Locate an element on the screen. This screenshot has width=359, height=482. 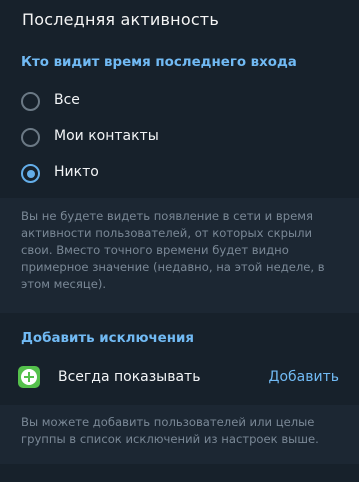
always-show-label: Всегда показывать is located at coordinates (129, 377).